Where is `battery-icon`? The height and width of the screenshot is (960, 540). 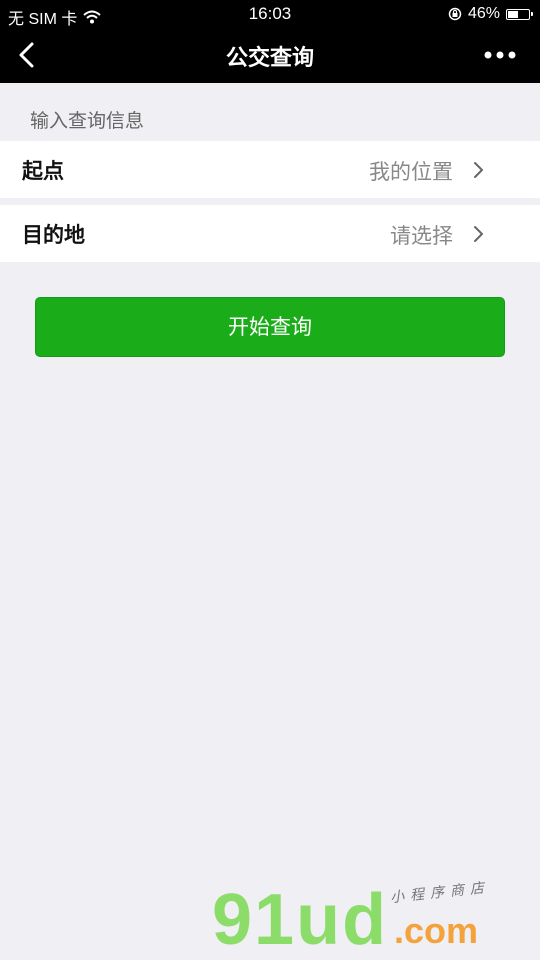 battery-icon is located at coordinates (519, 14).